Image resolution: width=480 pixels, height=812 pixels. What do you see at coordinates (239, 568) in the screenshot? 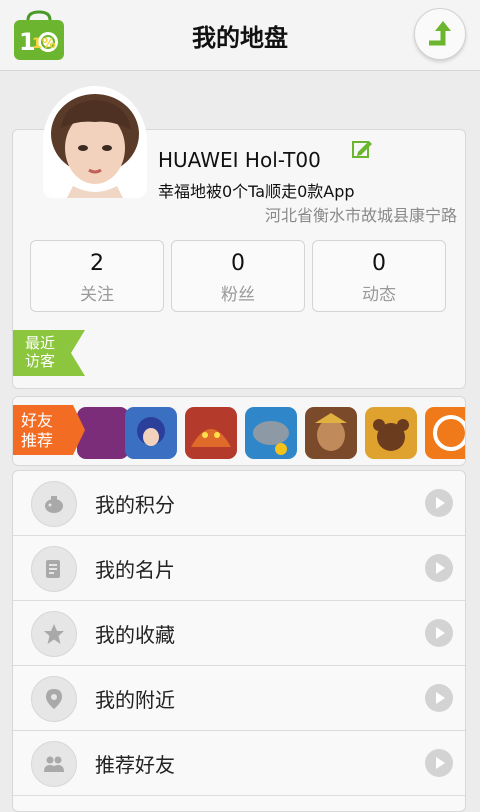
I see `menu-item-card: 我的名片` at bounding box center [239, 568].